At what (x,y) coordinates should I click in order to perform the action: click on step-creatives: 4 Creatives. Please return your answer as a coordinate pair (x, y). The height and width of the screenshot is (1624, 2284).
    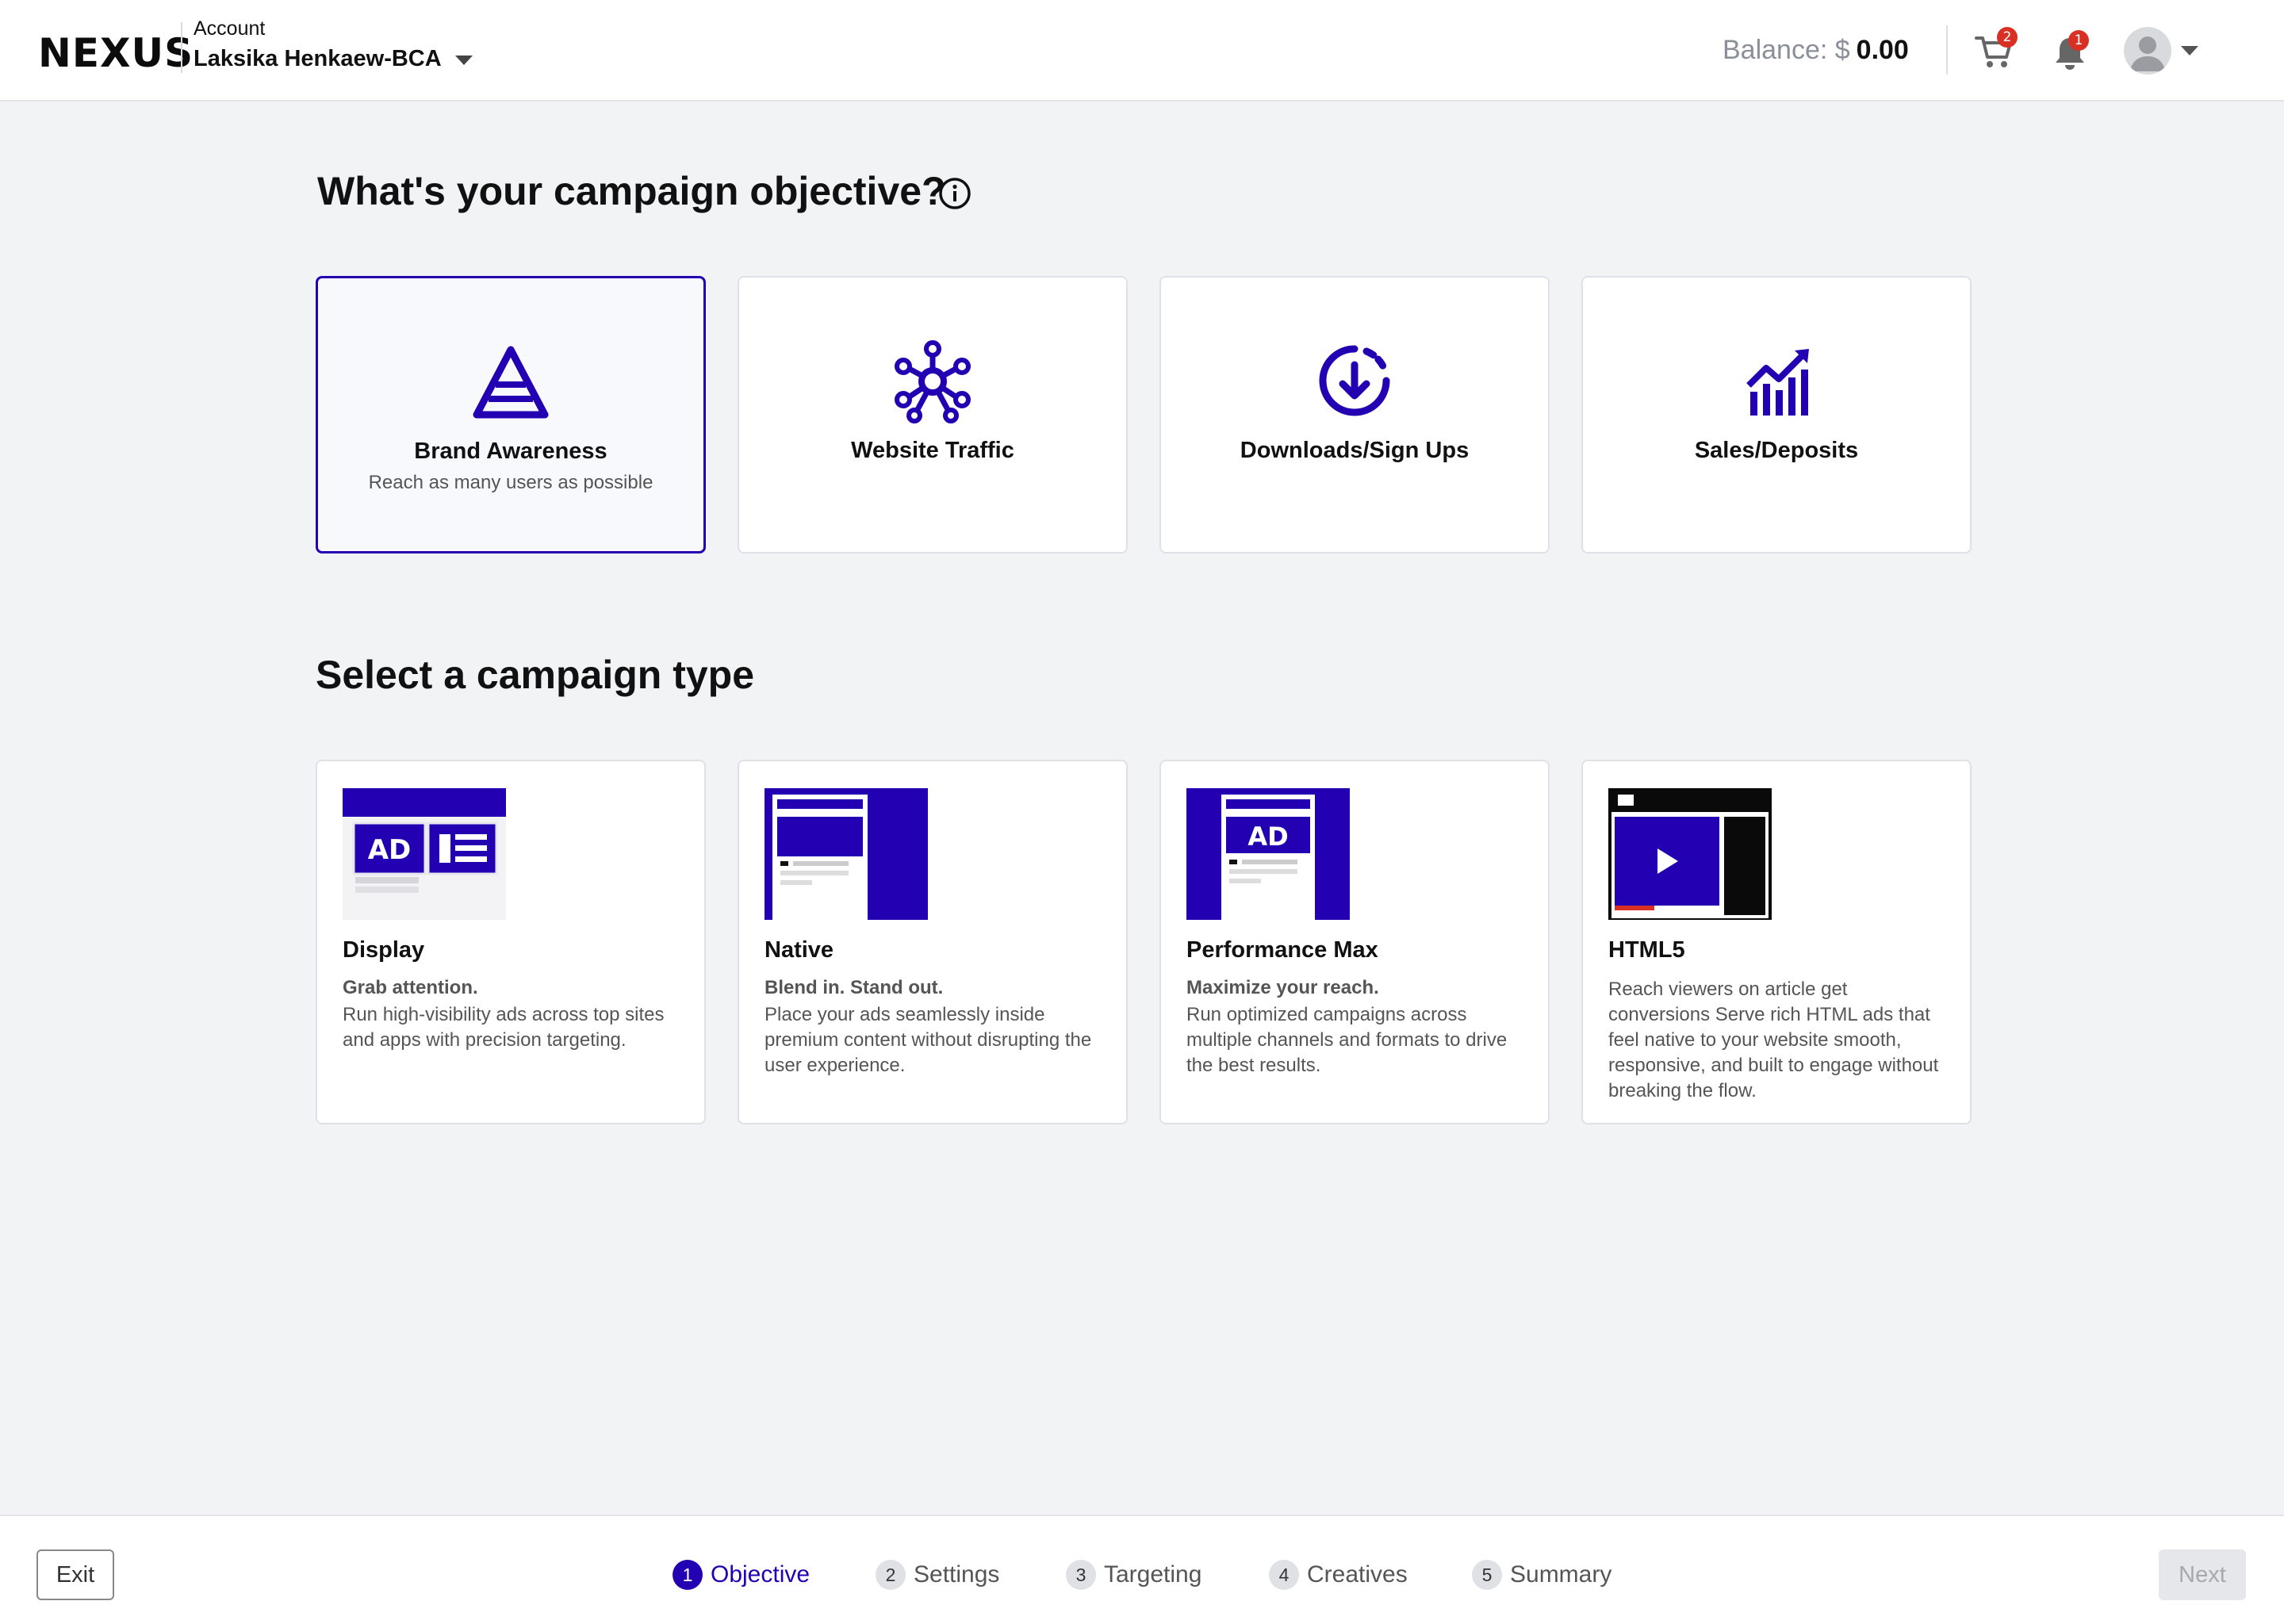
    Looking at the image, I should click on (1338, 1575).